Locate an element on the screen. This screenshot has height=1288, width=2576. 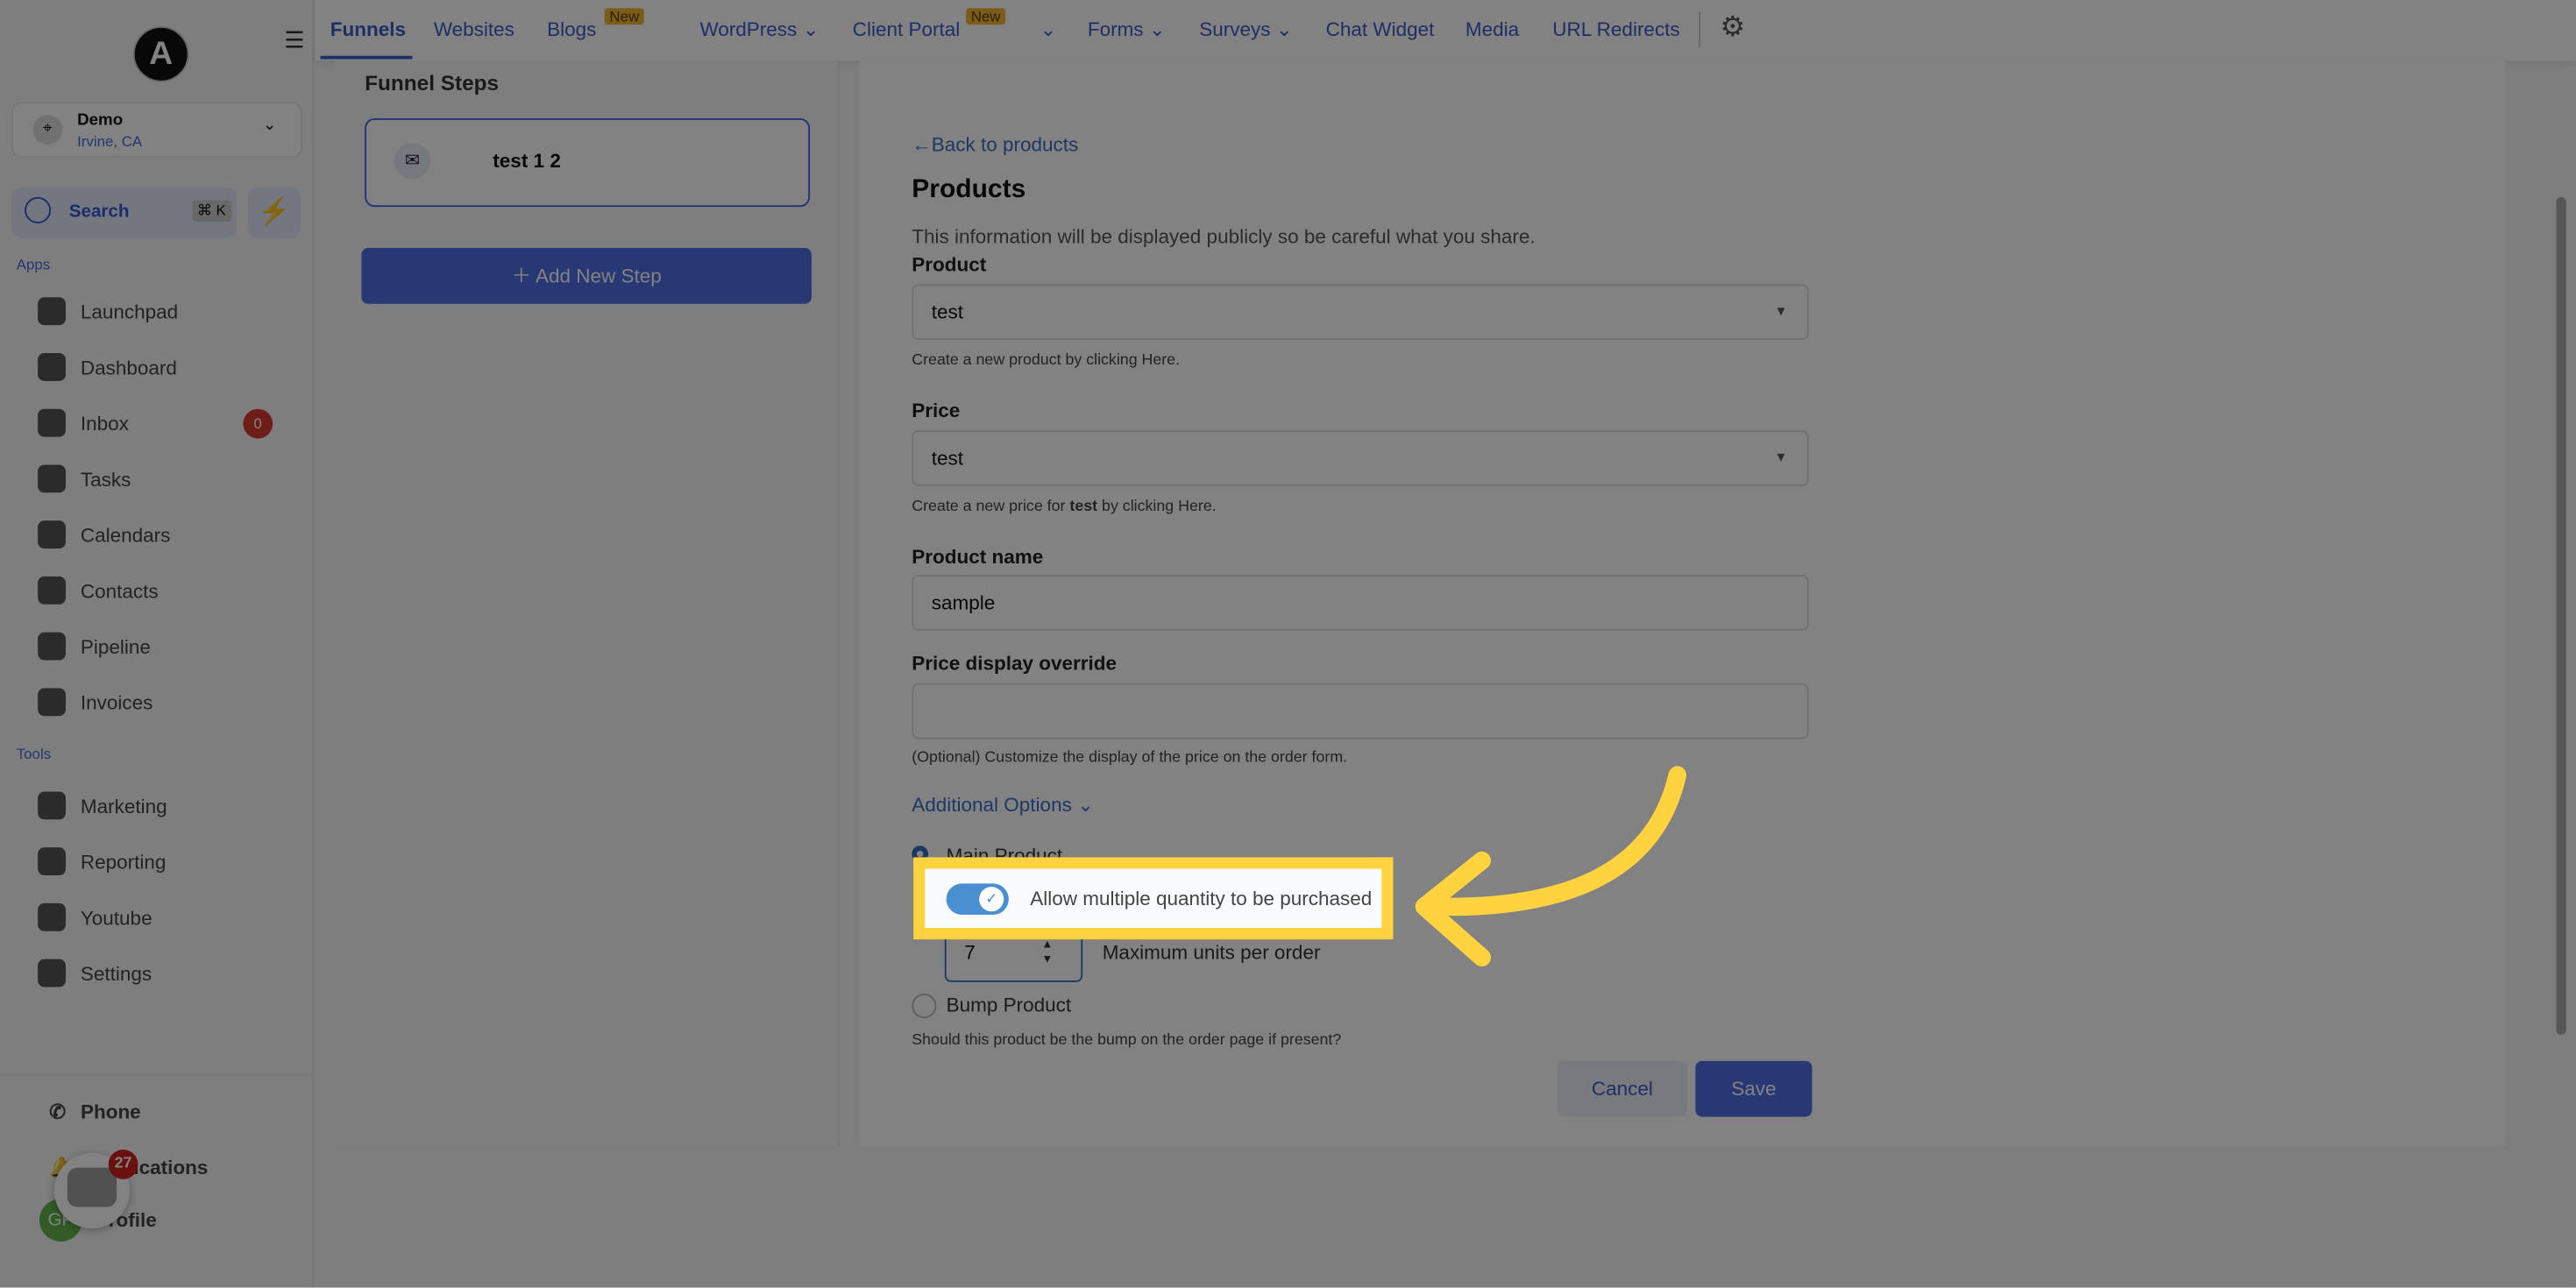
allow-multiple-label: Allow multiple quantity to be purchased is located at coordinates (1202, 898).